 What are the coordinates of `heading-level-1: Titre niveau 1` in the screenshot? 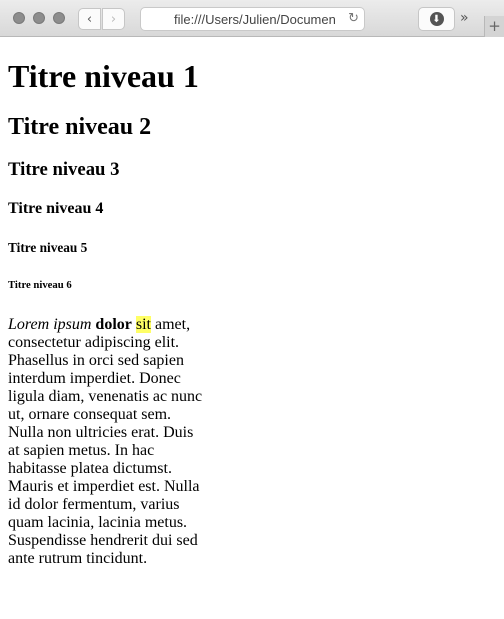 It's located at (103, 76).